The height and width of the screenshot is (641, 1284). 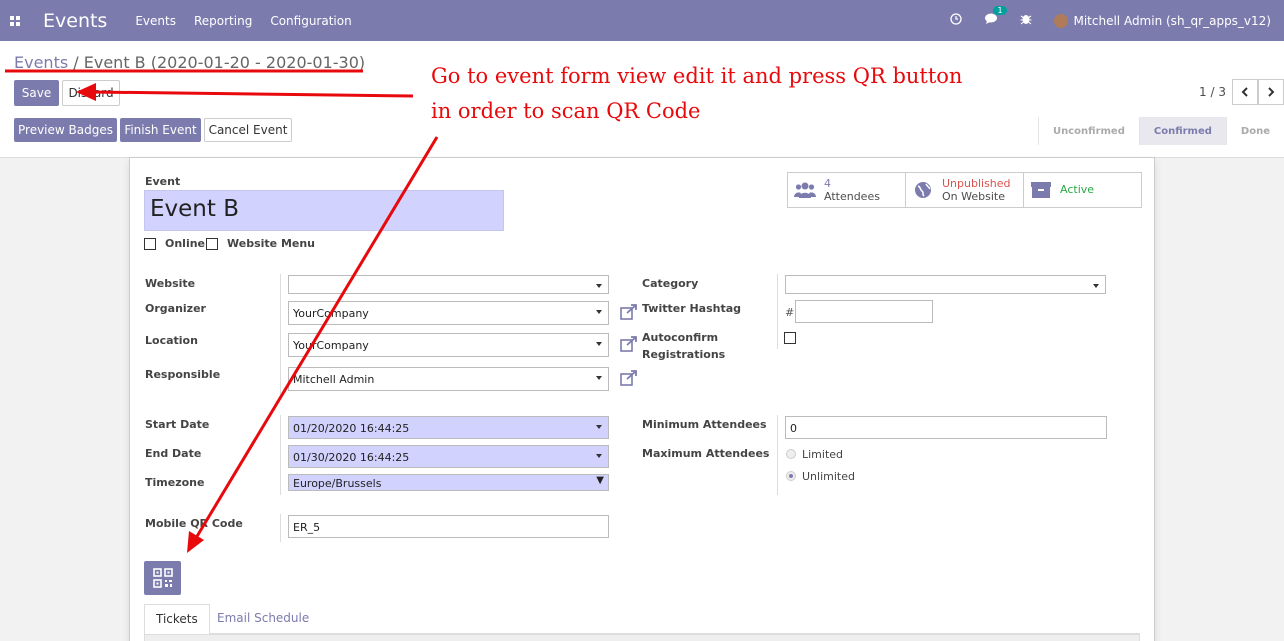 I want to click on pager-previous-button, so click(x=1245, y=92).